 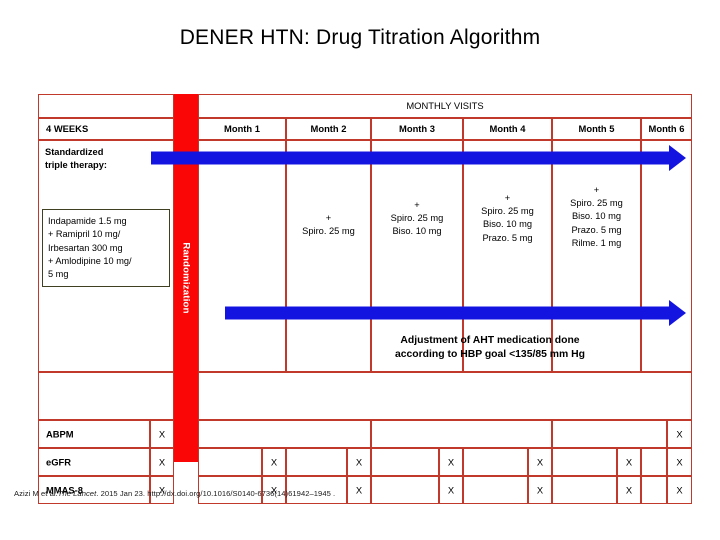 What do you see at coordinates (106, 129) in the screenshot?
I see `interval-label-cell: 4 WEEKS` at bounding box center [106, 129].